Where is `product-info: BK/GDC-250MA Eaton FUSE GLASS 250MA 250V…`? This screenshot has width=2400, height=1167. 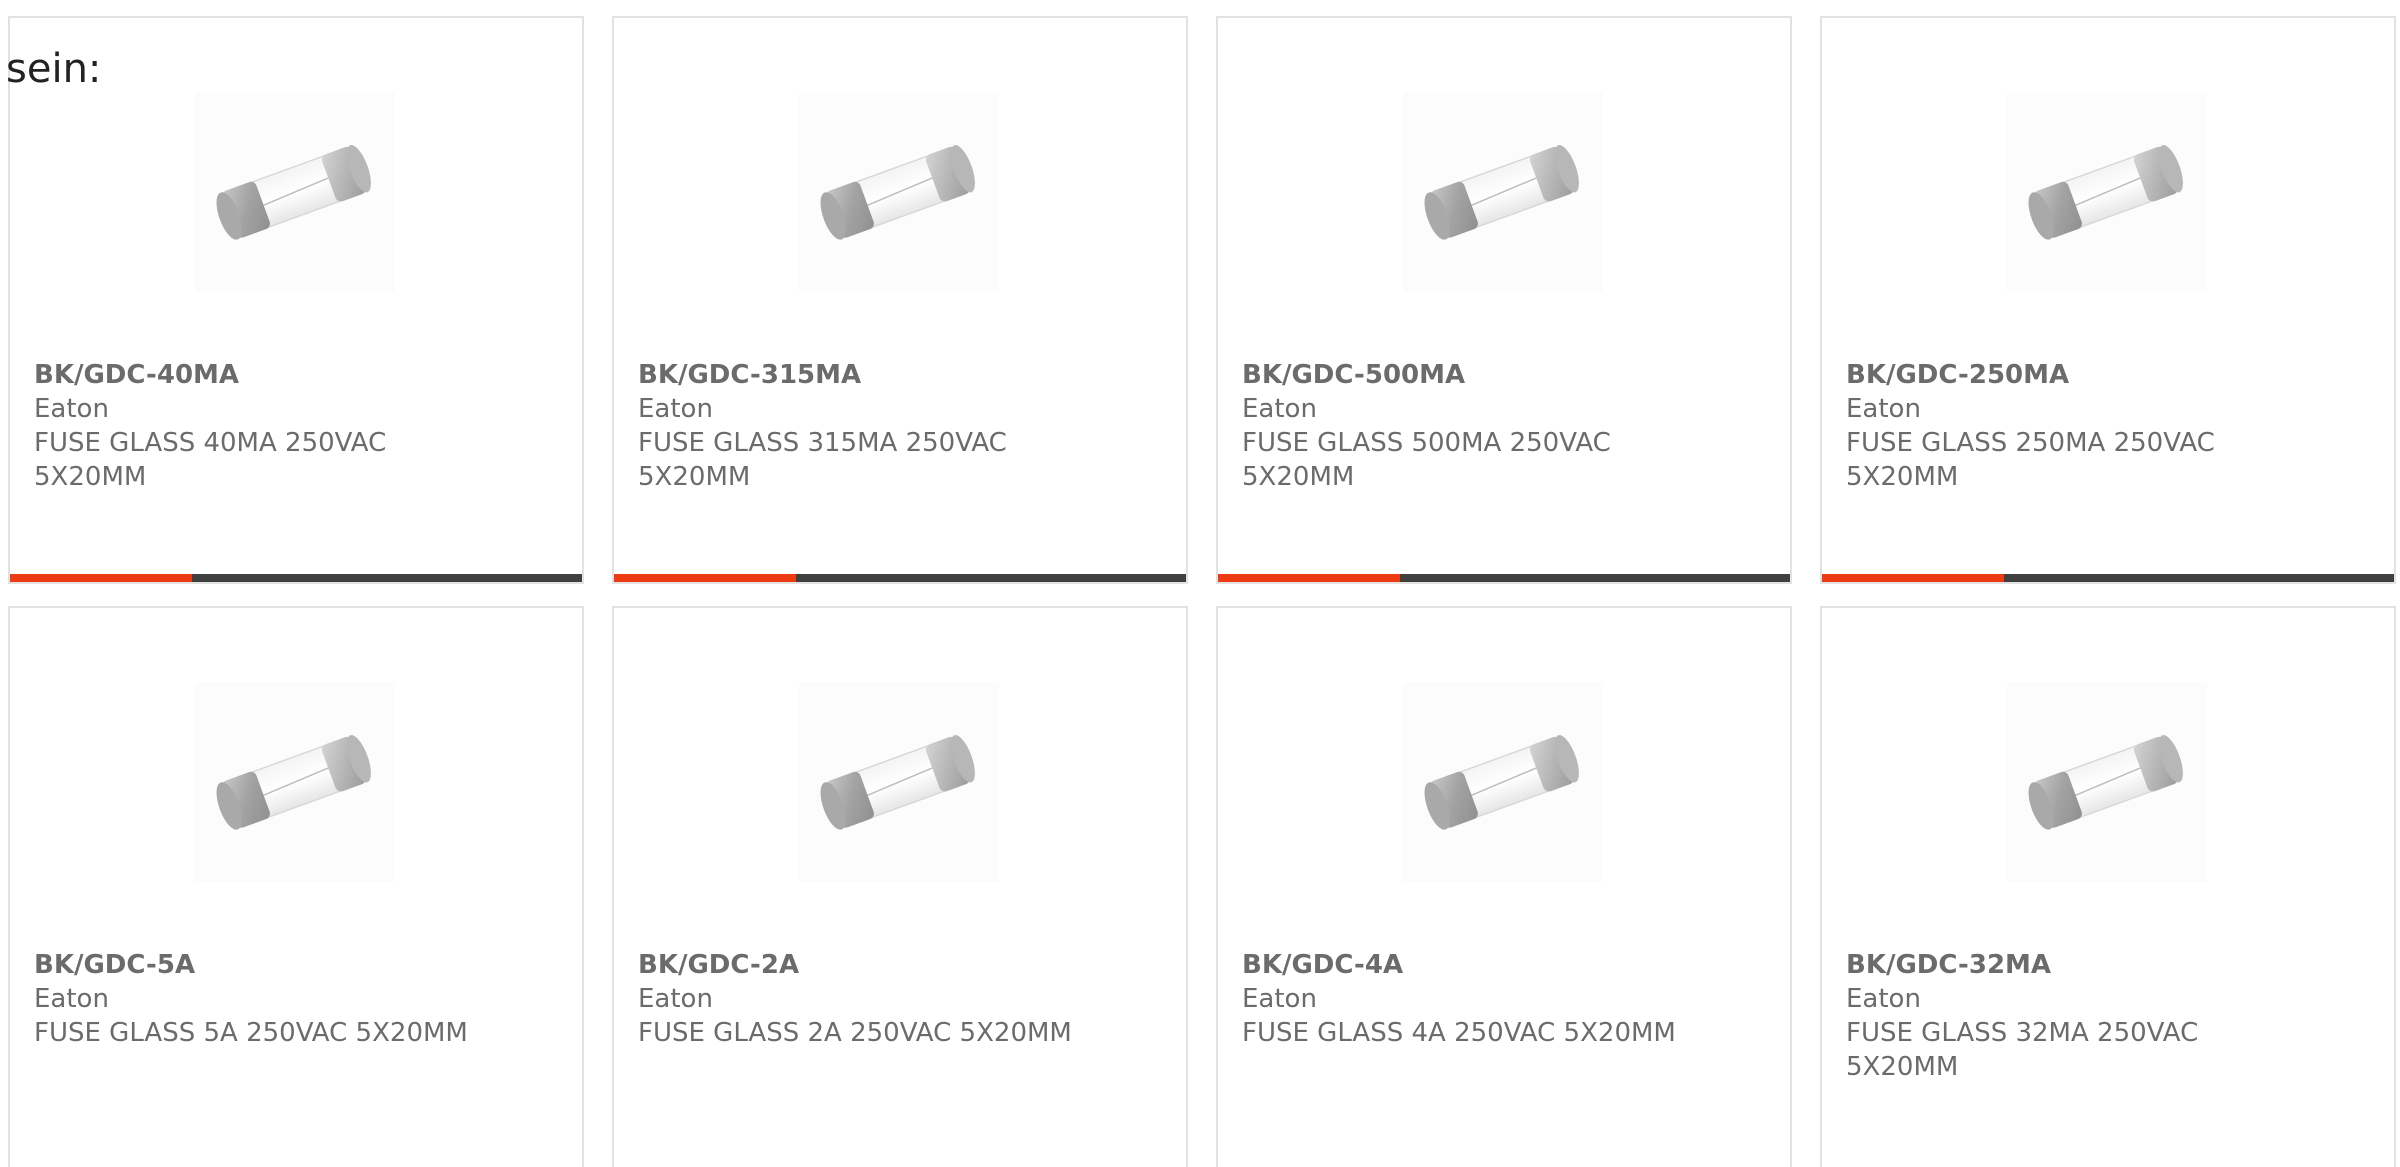 product-info: BK/GDC-250MA Eaton FUSE GLASS 250MA 250V… is located at coordinates (2106, 426).